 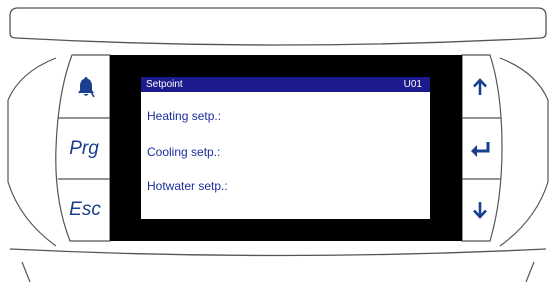 I want to click on enter-button, so click(x=480, y=148).